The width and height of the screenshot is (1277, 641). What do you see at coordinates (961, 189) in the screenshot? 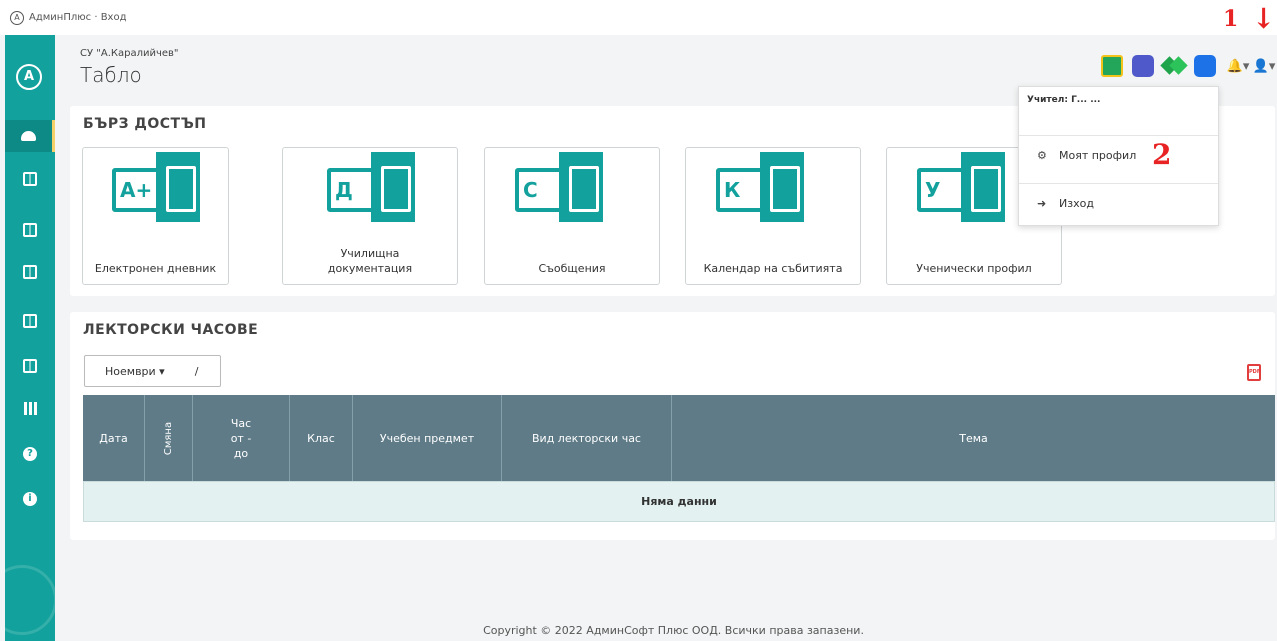
I see `student-profile-tile-icon: У` at bounding box center [961, 189].